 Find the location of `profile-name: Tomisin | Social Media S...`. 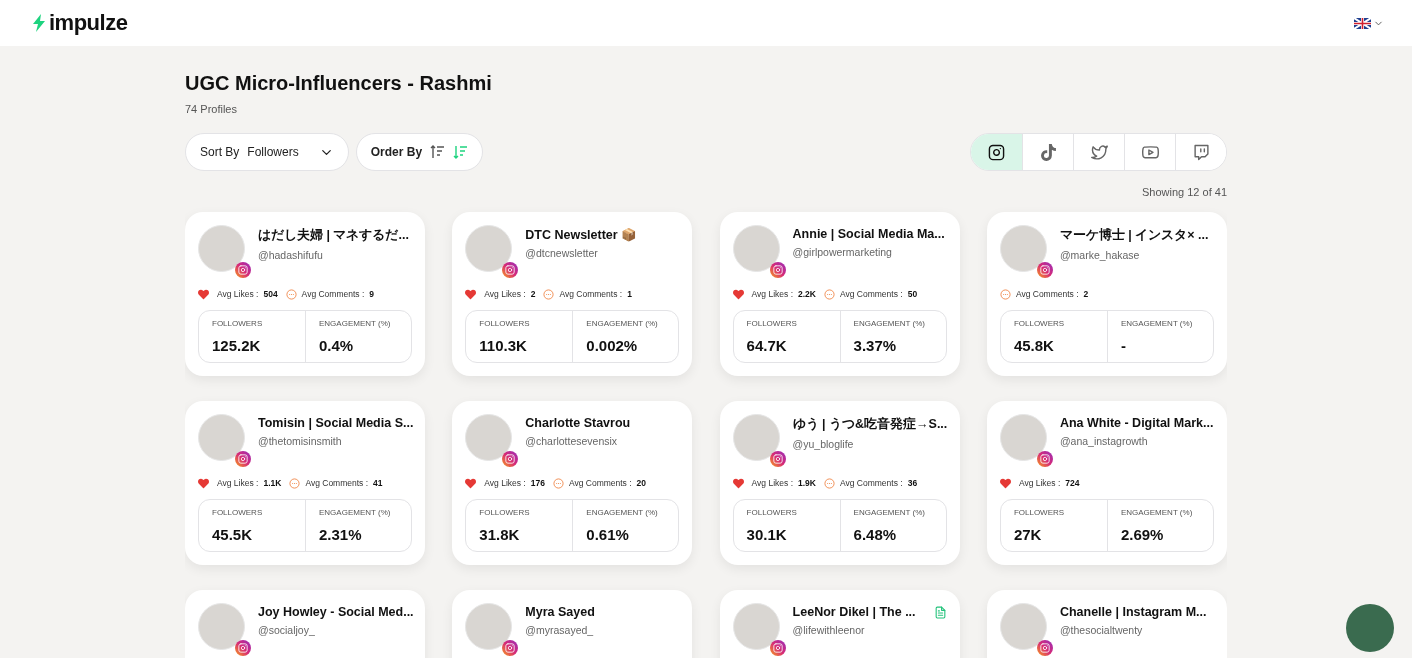

profile-name: Tomisin | Social Media S... is located at coordinates (336, 423).